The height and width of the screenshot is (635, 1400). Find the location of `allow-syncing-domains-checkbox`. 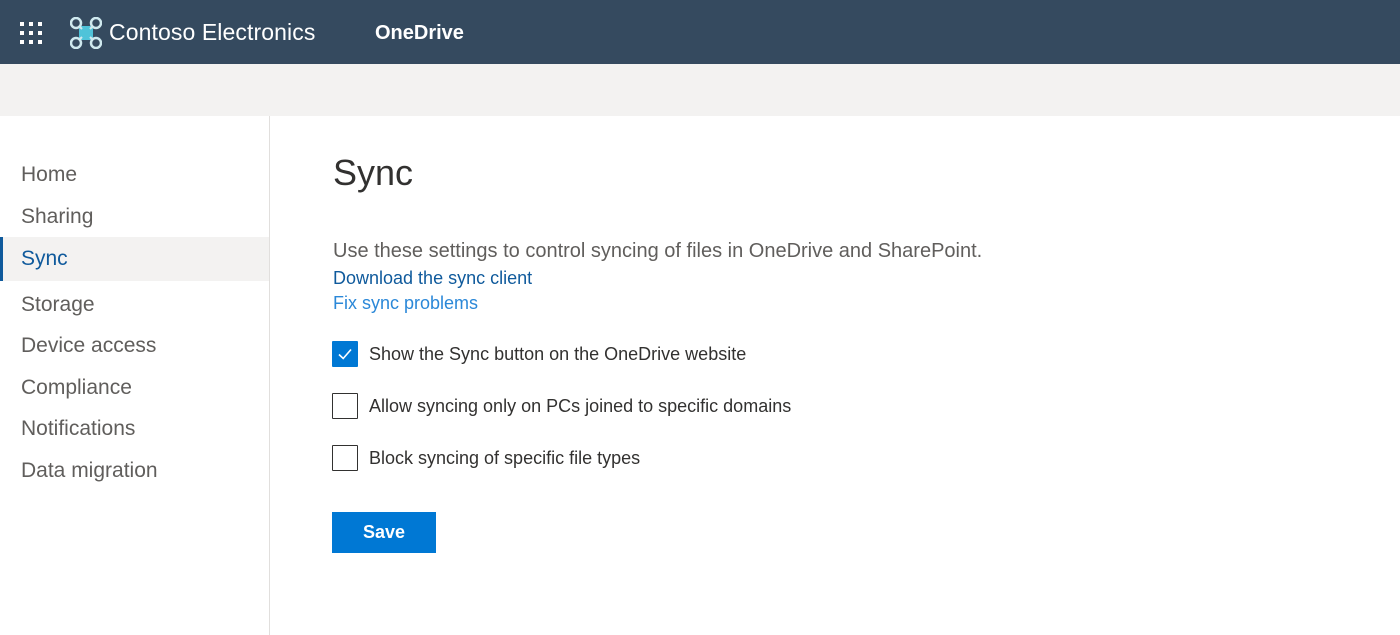

allow-syncing-domains-checkbox is located at coordinates (345, 406).